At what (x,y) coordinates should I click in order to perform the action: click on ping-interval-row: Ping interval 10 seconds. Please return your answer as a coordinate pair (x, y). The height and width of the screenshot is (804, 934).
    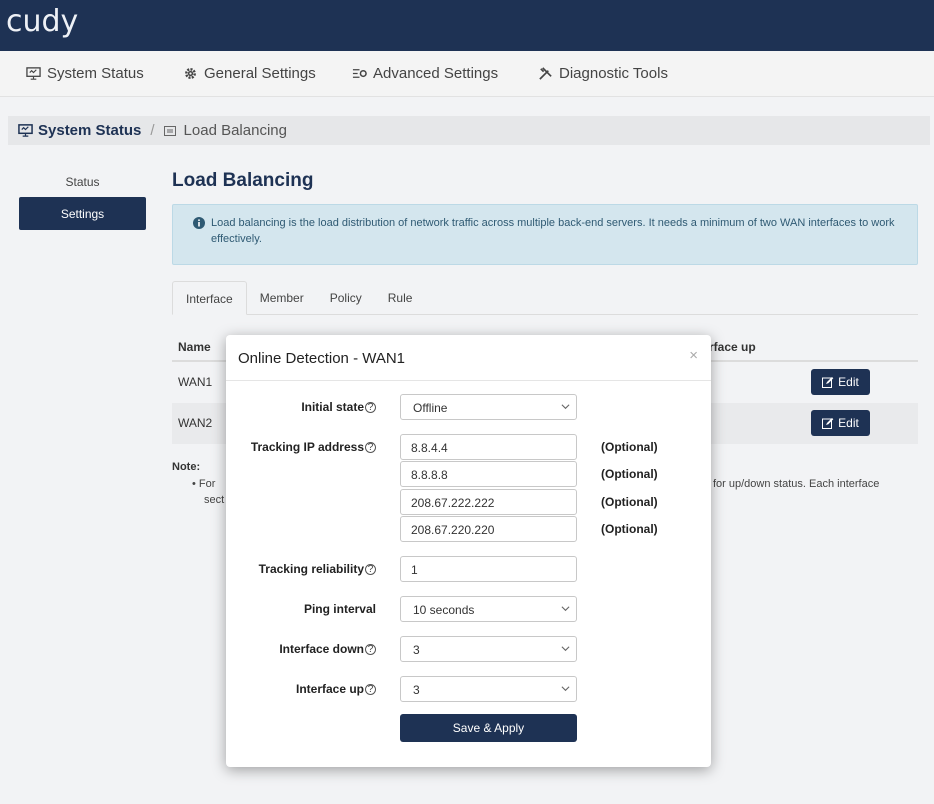
    Looking at the image, I should click on (468, 609).